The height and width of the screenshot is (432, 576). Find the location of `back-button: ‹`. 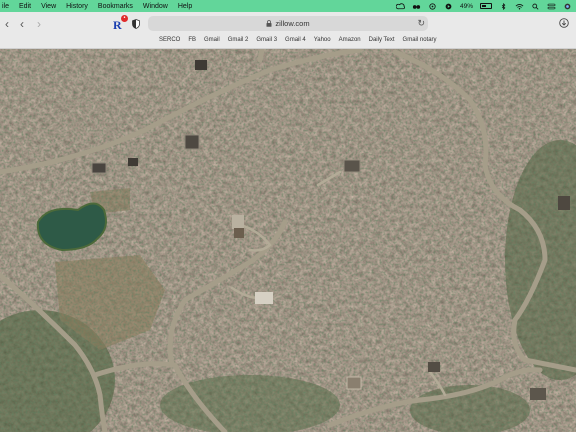

back-button: ‹ is located at coordinates (22, 24).